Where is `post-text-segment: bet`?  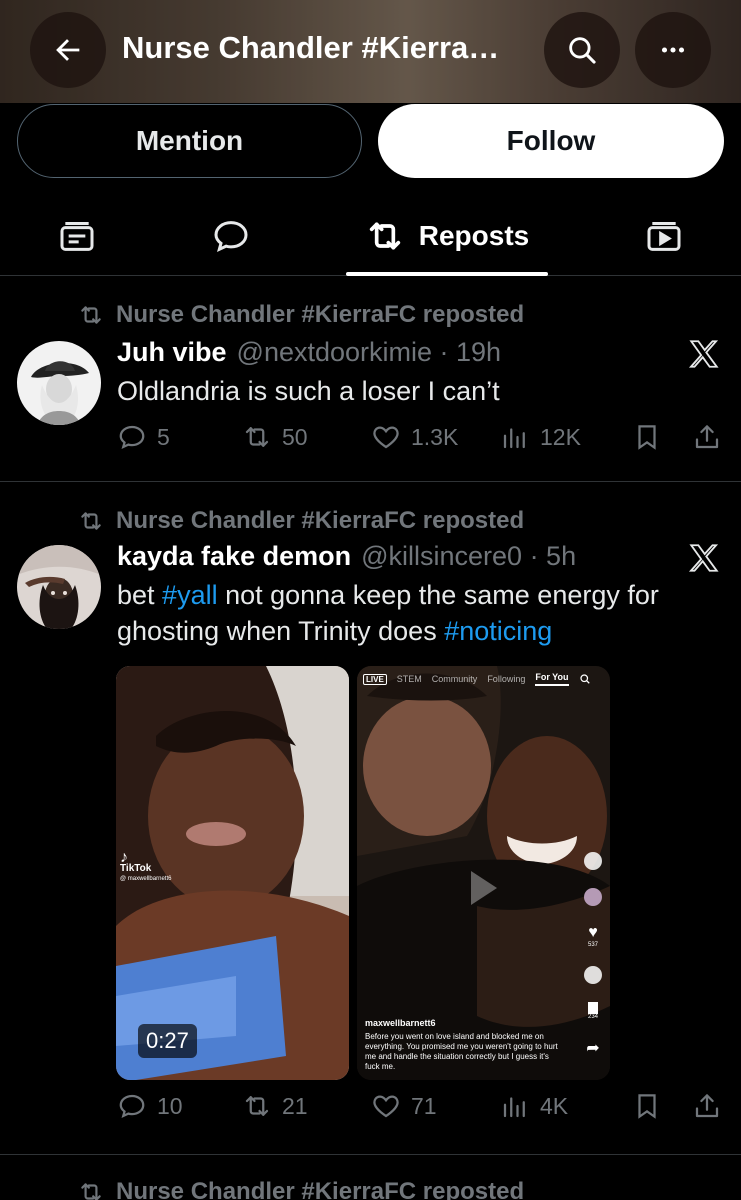 post-text-segment: bet is located at coordinates (140, 595).